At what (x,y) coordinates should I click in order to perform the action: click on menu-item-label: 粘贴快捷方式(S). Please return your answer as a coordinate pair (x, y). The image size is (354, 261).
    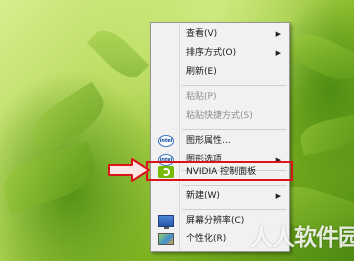
    Looking at the image, I should click on (219, 116).